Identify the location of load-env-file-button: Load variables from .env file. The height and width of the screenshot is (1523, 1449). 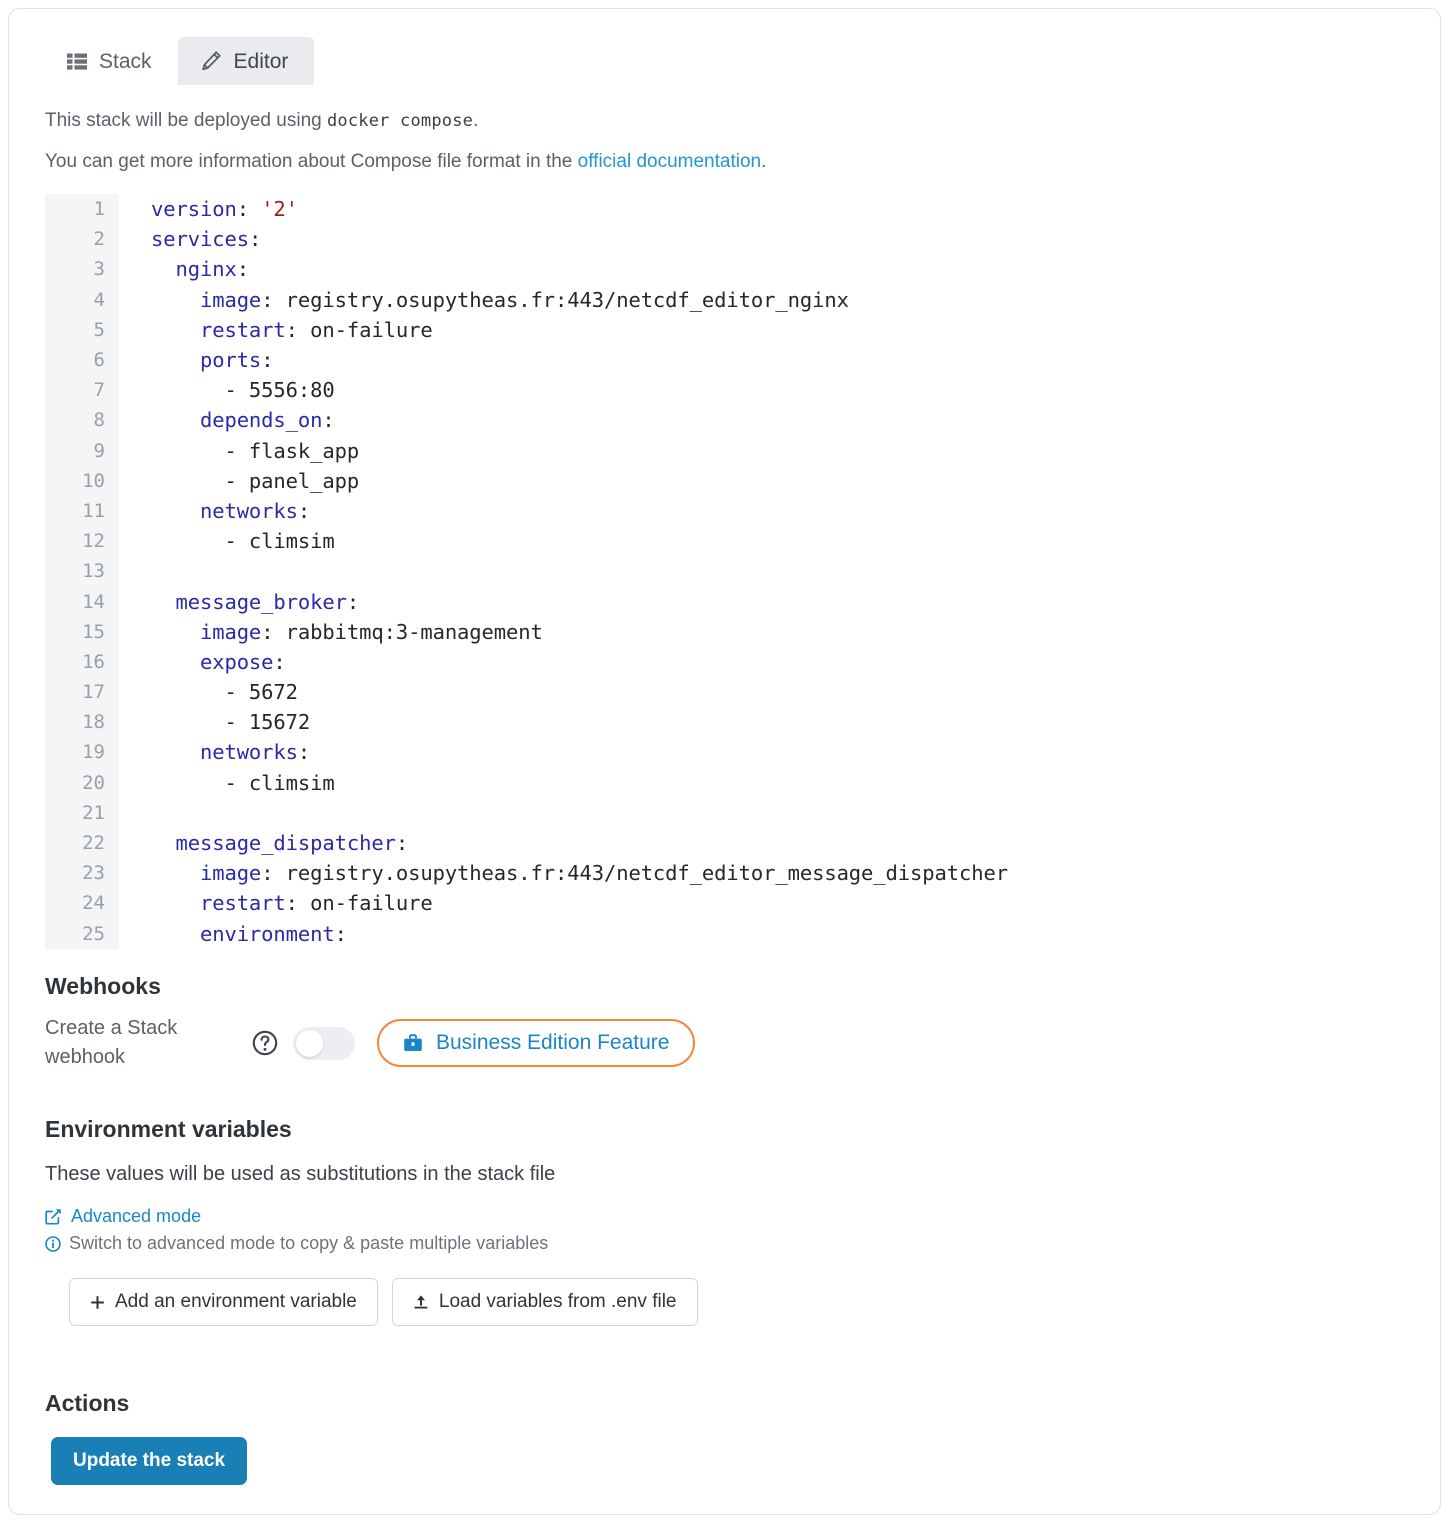
(544, 1302).